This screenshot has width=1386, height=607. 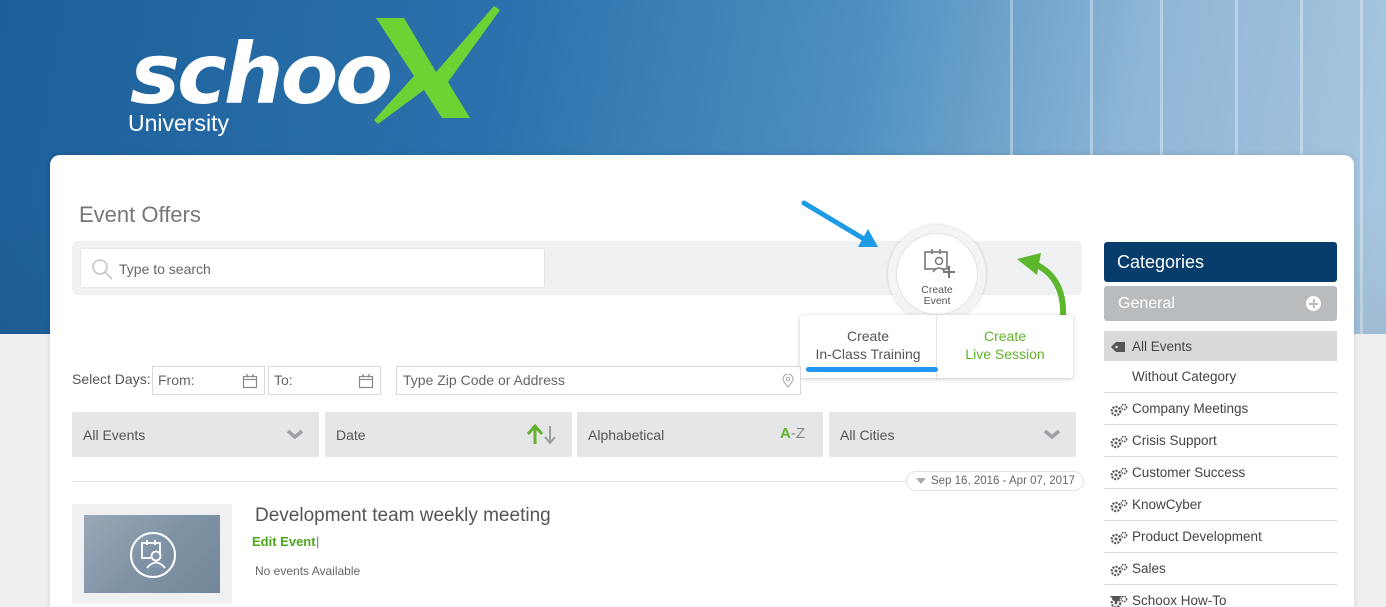 I want to click on location-pin-icon, so click(x=788, y=381).